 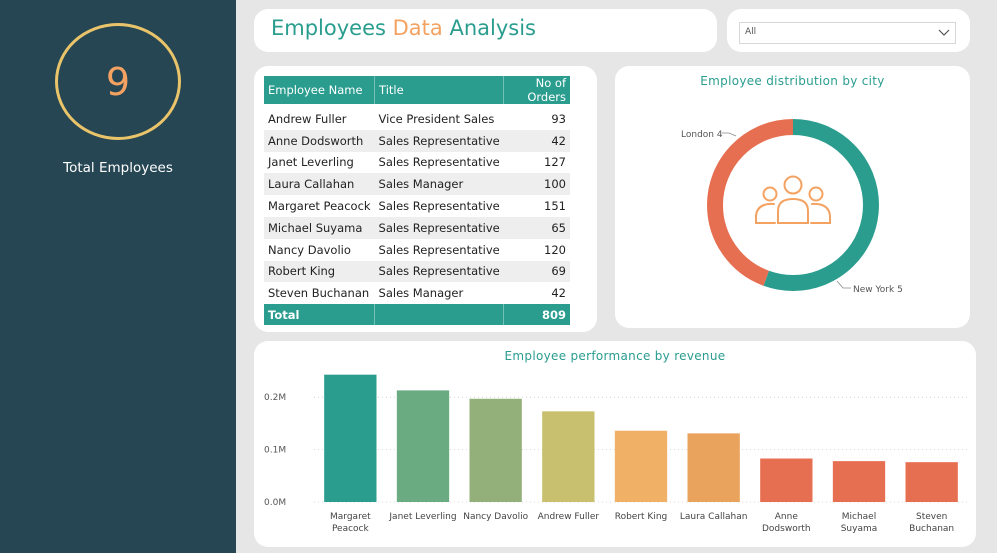 I want to click on table-row: Nancy Davolio Sales Representative 120, so click(x=417, y=249).